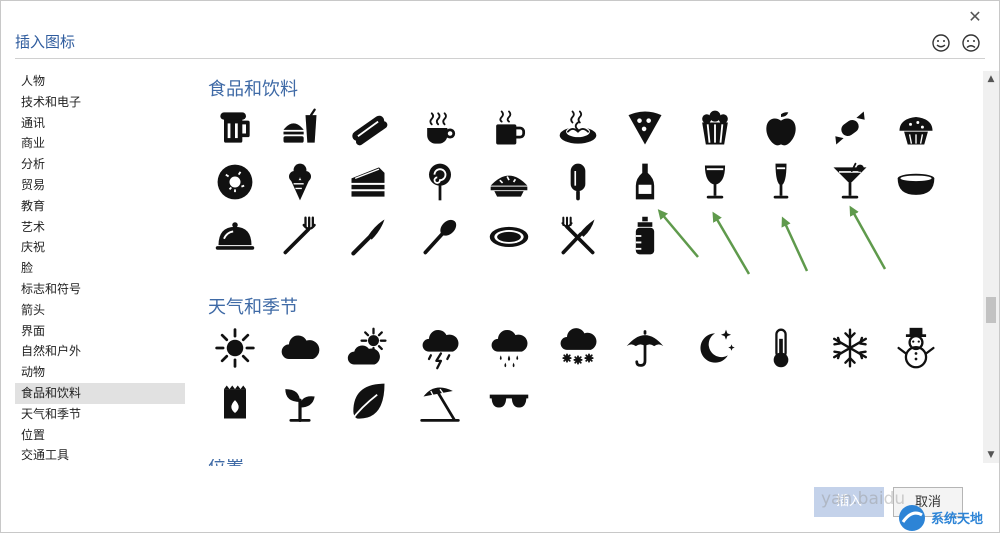 The width and height of the screenshot is (1000, 533). What do you see at coordinates (100, 455) in the screenshot?
I see `sidebar-item: 交通工具` at bounding box center [100, 455].